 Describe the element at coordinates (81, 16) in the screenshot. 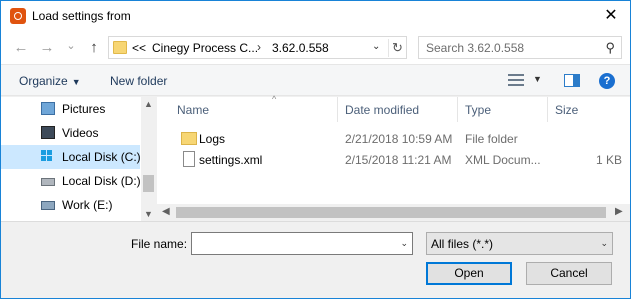

I see `window-title: Load settings from` at that location.